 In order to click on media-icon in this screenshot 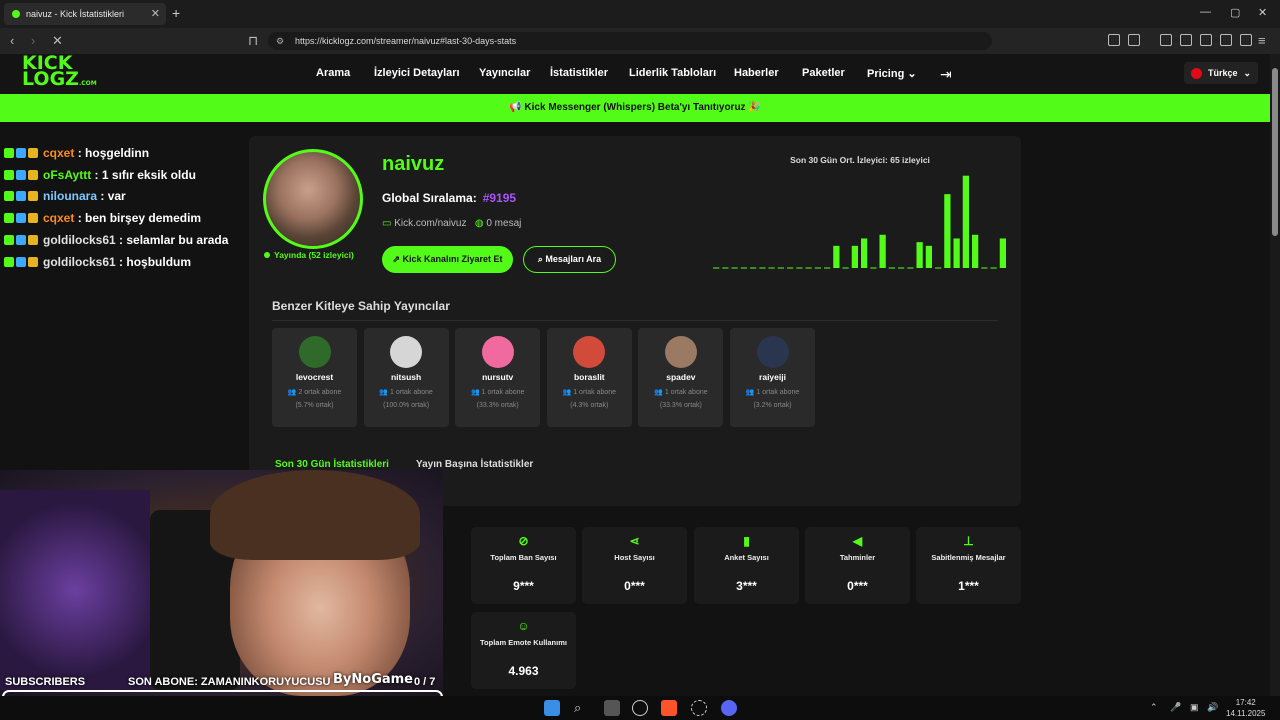, I will do `click(1166, 40)`.